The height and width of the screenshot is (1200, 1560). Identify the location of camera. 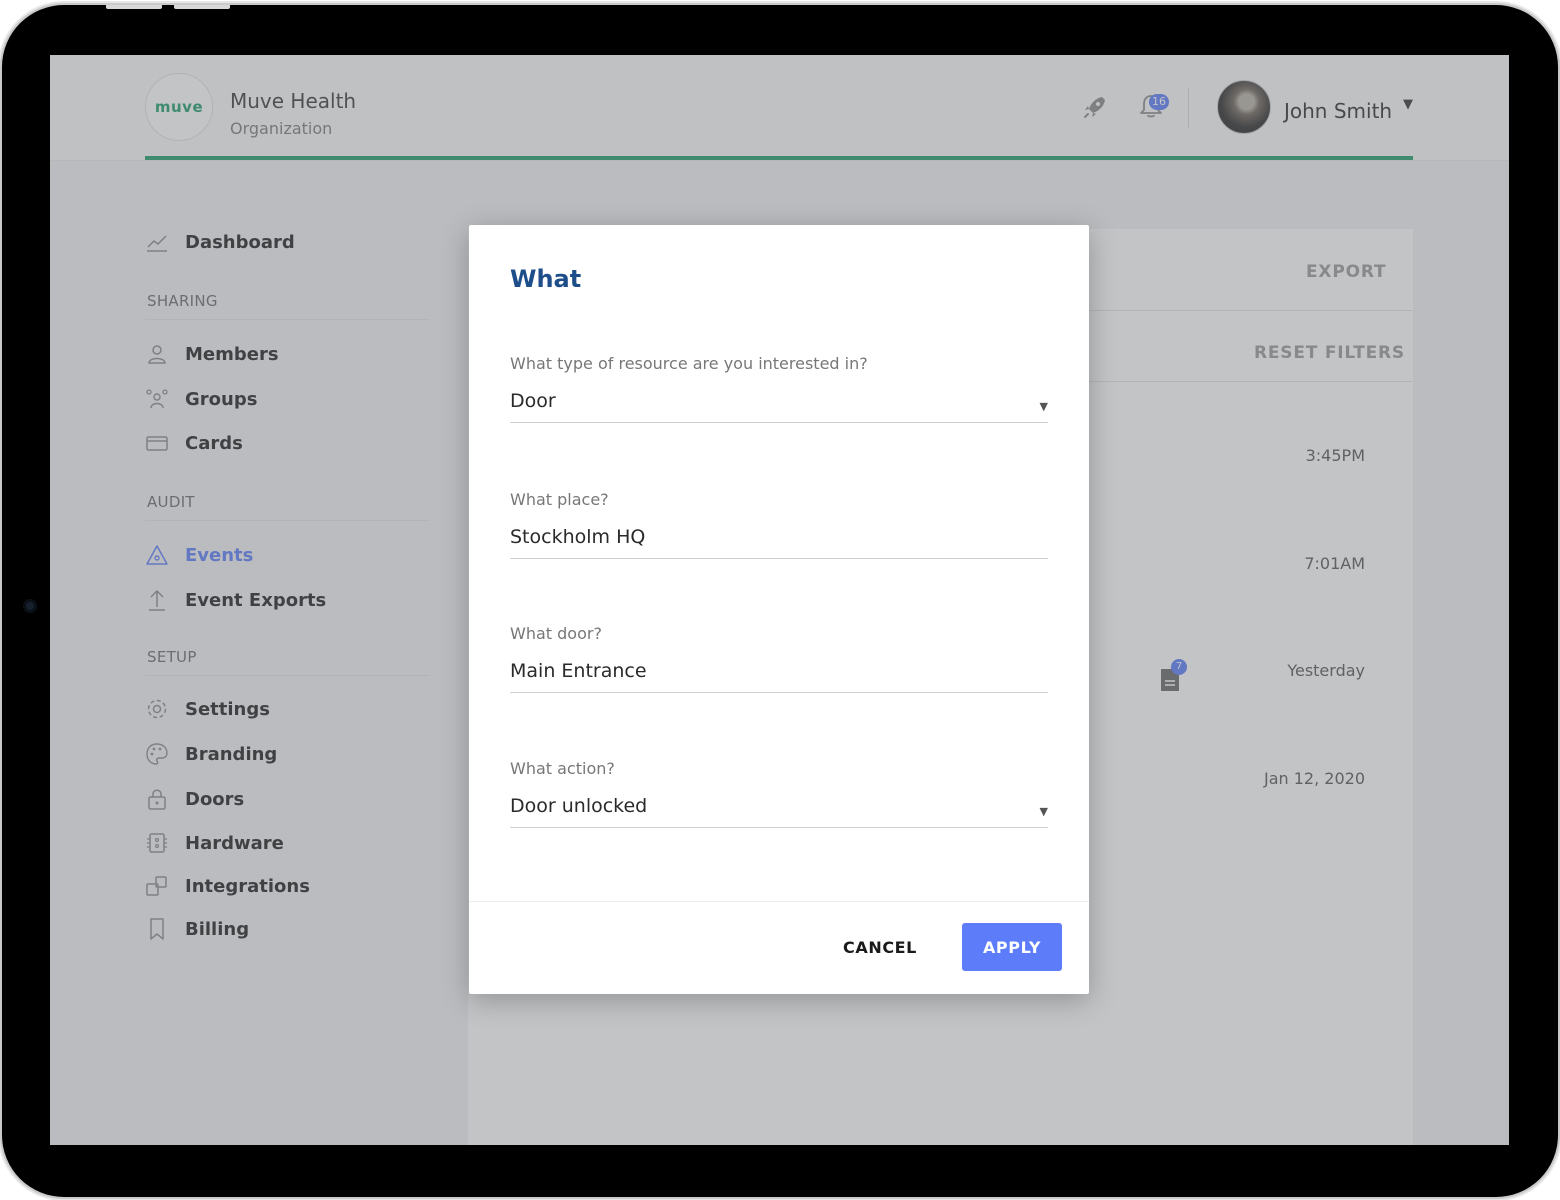
(30, 606).